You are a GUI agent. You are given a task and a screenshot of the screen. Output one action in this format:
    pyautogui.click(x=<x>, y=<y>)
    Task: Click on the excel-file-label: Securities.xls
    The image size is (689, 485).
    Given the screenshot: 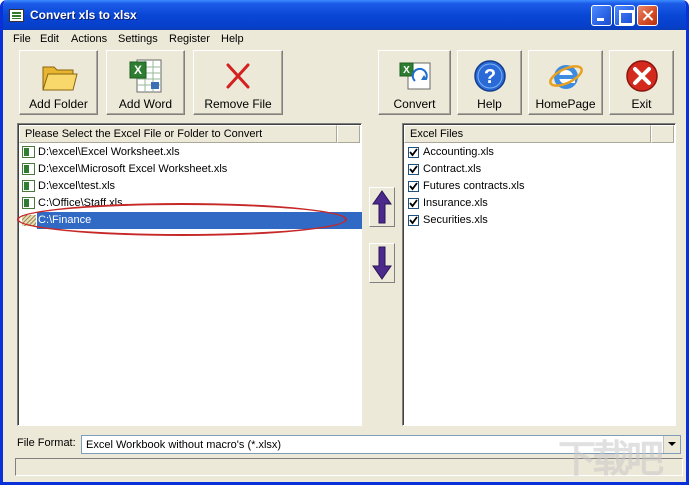 What is the action you would take?
    pyautogui.click(x=455, y=220)
    